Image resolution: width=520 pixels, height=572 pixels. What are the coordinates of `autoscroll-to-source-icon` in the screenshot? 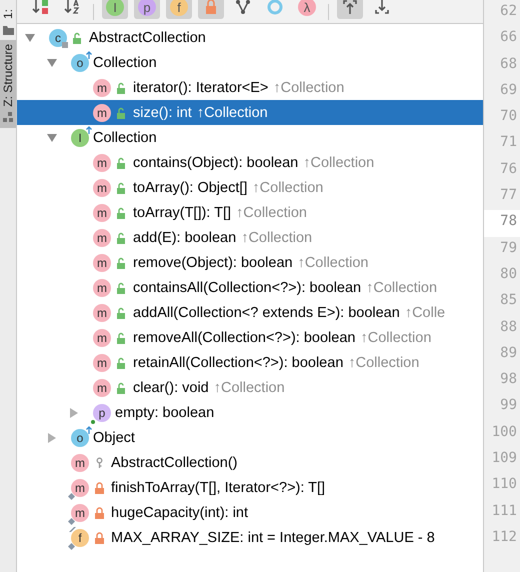 It's located at (382, 8).